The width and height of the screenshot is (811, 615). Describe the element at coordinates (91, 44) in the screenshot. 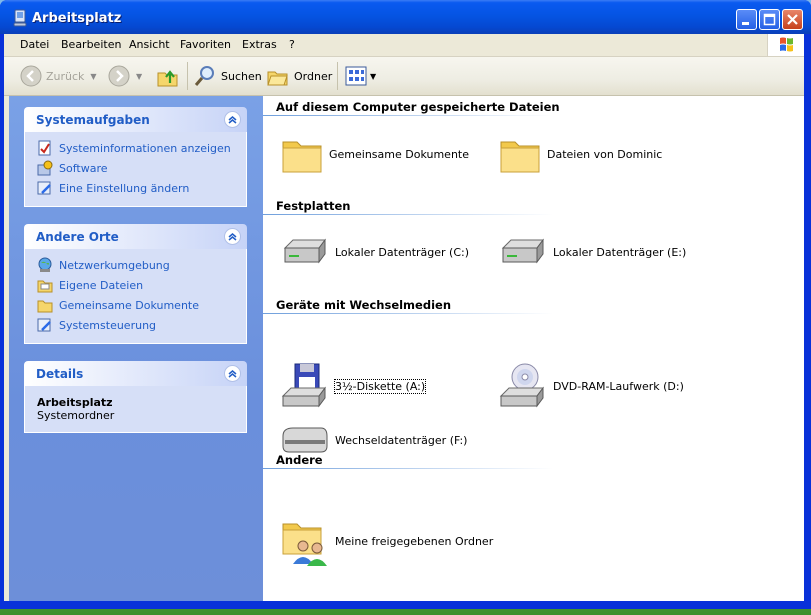

I see `menu-bearbeiten: Bearbeiten` at that location.